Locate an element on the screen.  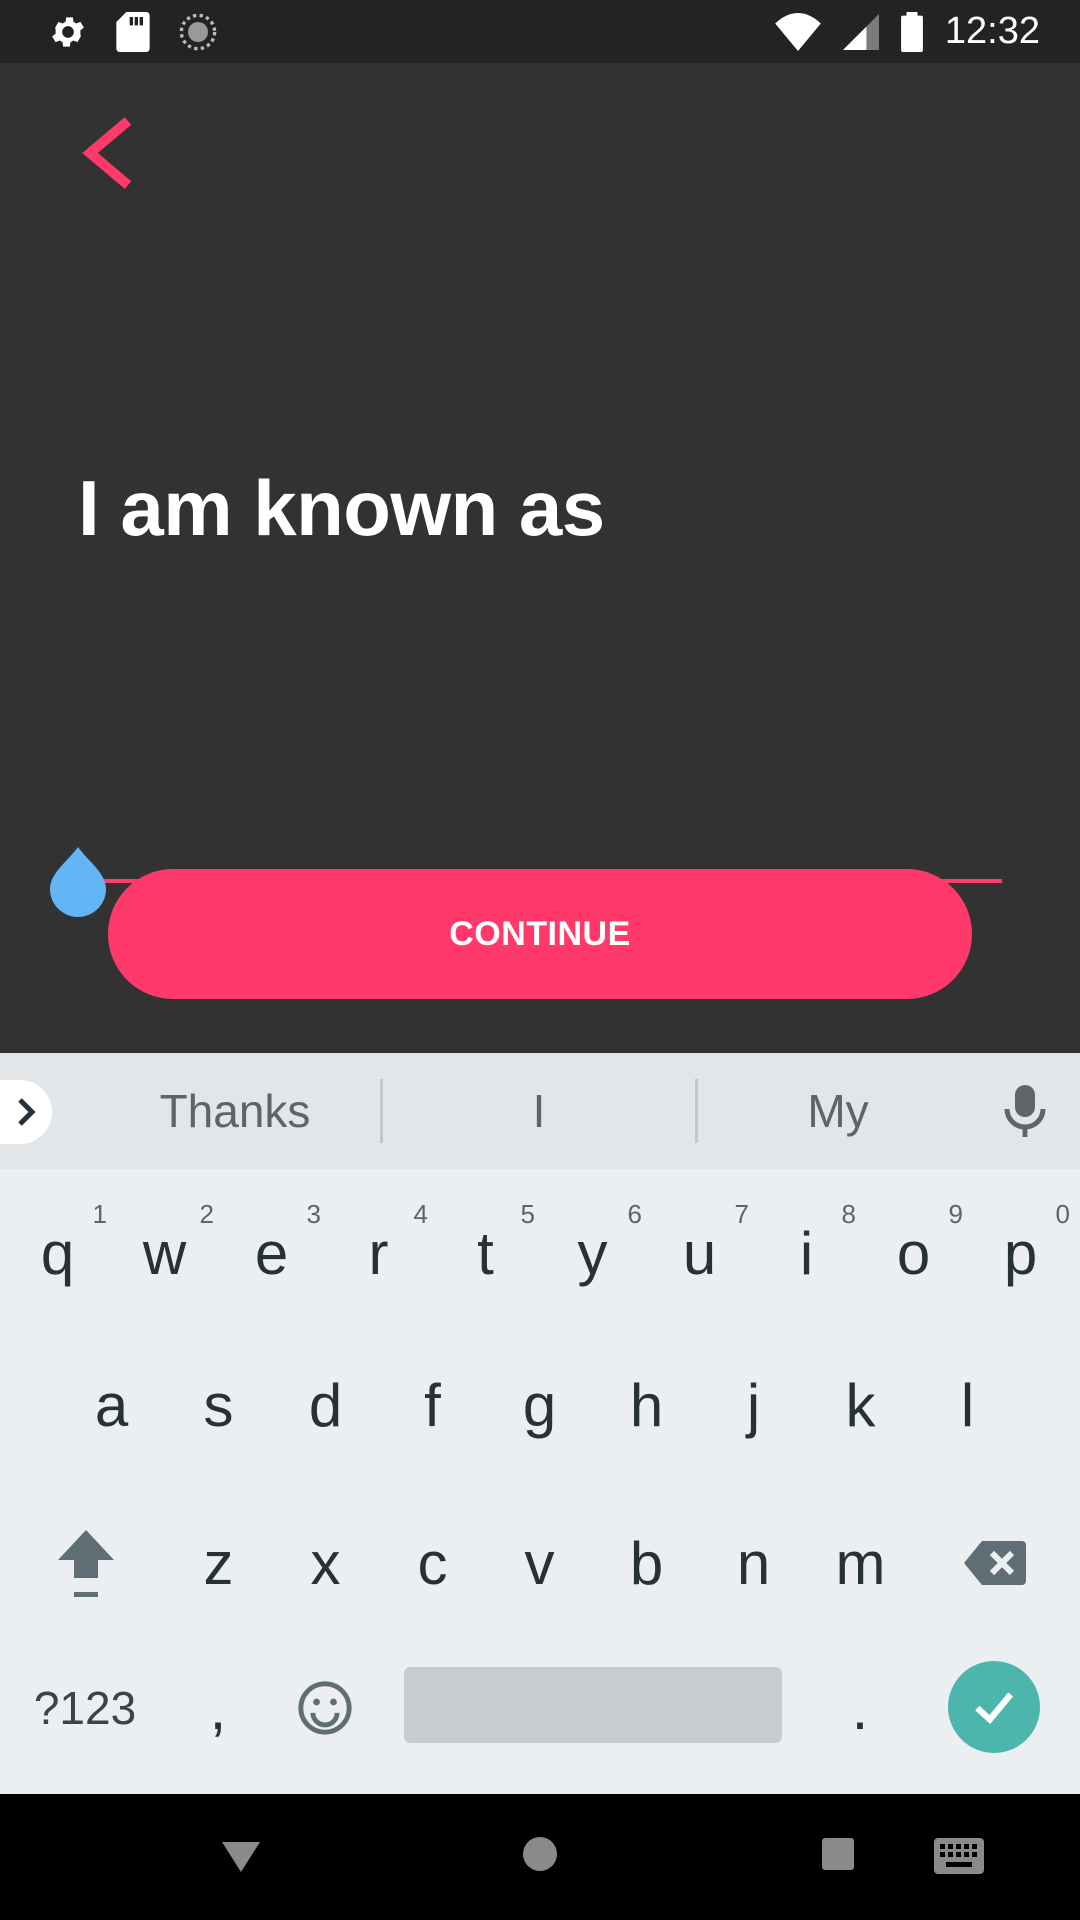
key-o: o9 is located at coordinates (913, 1253).